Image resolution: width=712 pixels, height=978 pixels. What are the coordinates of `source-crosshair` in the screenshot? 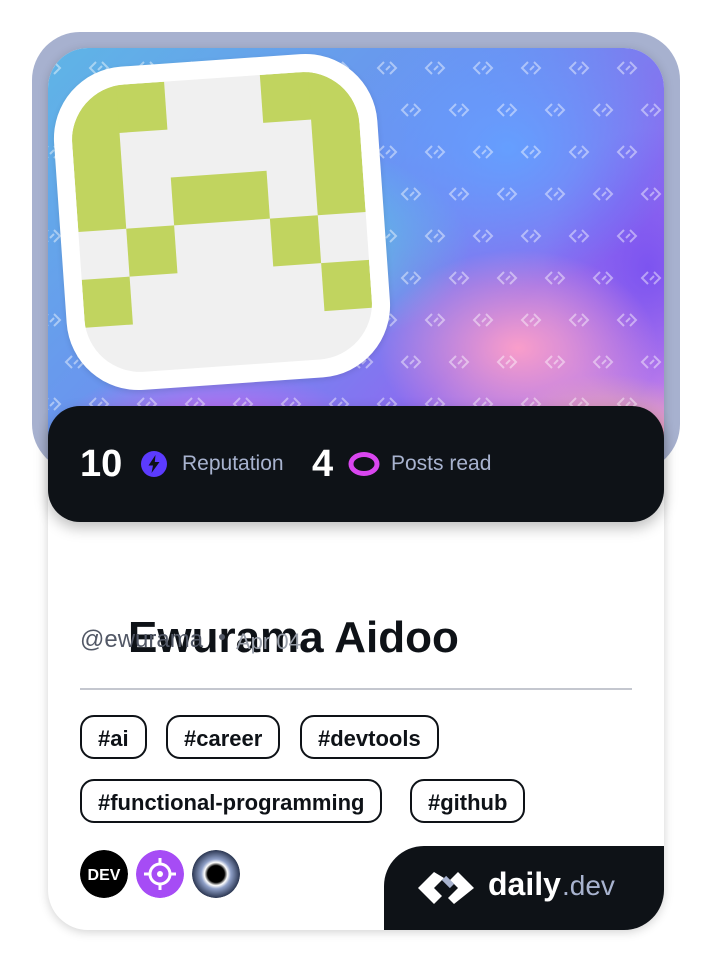 It's located at (160, 874).